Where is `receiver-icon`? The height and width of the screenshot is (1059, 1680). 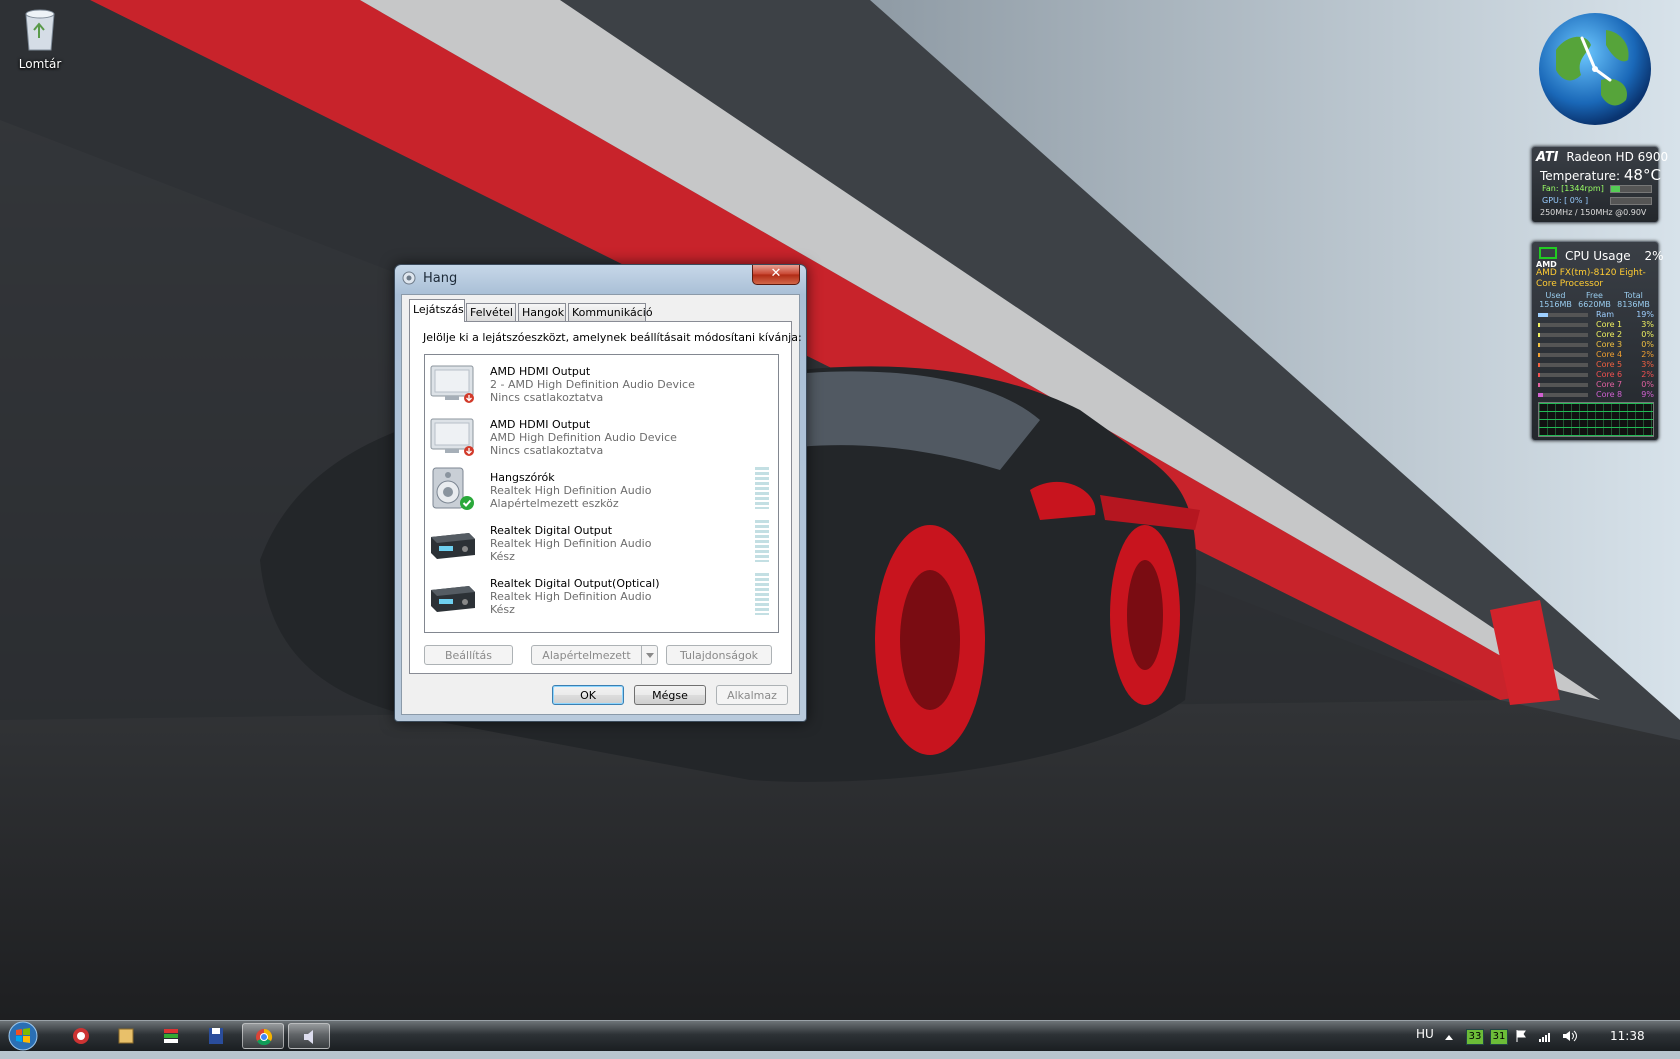 receiver-icon is located at coordinates (453, 546).